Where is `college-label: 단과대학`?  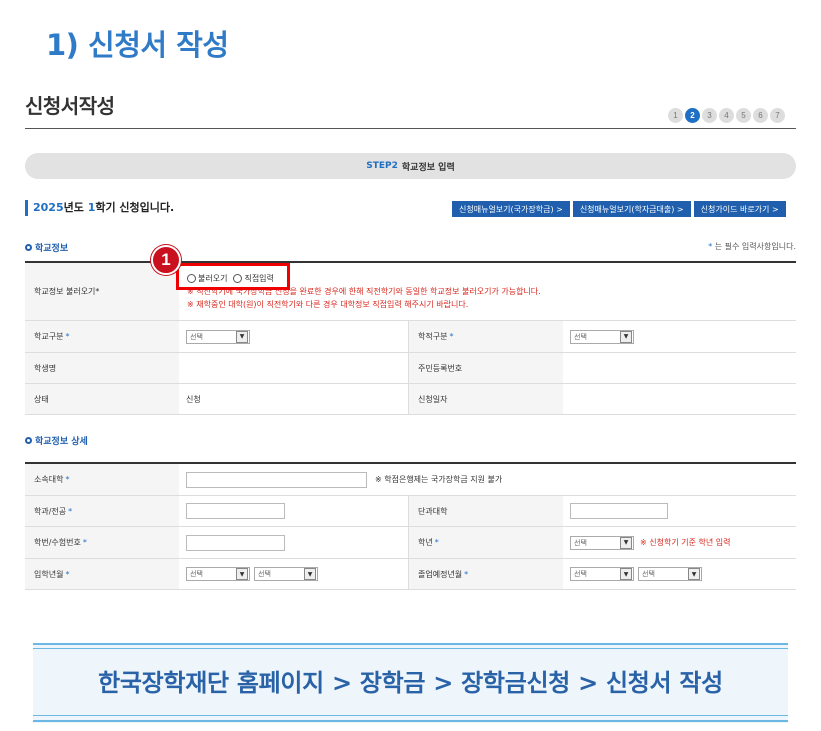 college-label: 단과대학 is located at coordinates (486, 511).